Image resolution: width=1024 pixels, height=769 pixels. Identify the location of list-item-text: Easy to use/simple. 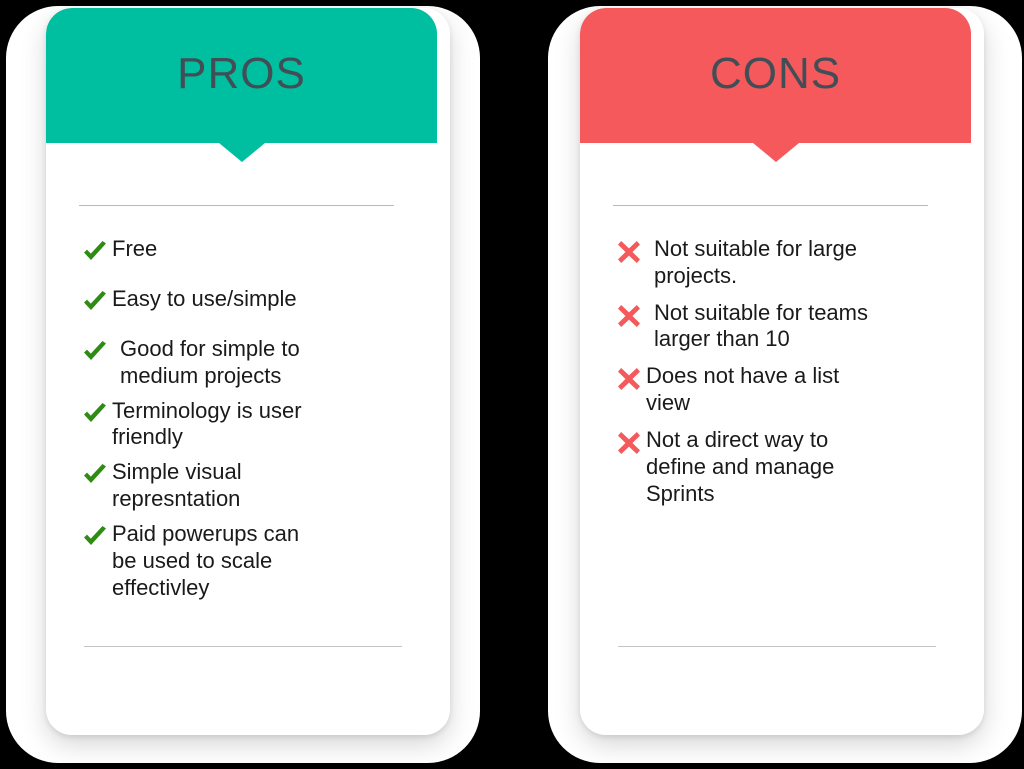
(204, 298).